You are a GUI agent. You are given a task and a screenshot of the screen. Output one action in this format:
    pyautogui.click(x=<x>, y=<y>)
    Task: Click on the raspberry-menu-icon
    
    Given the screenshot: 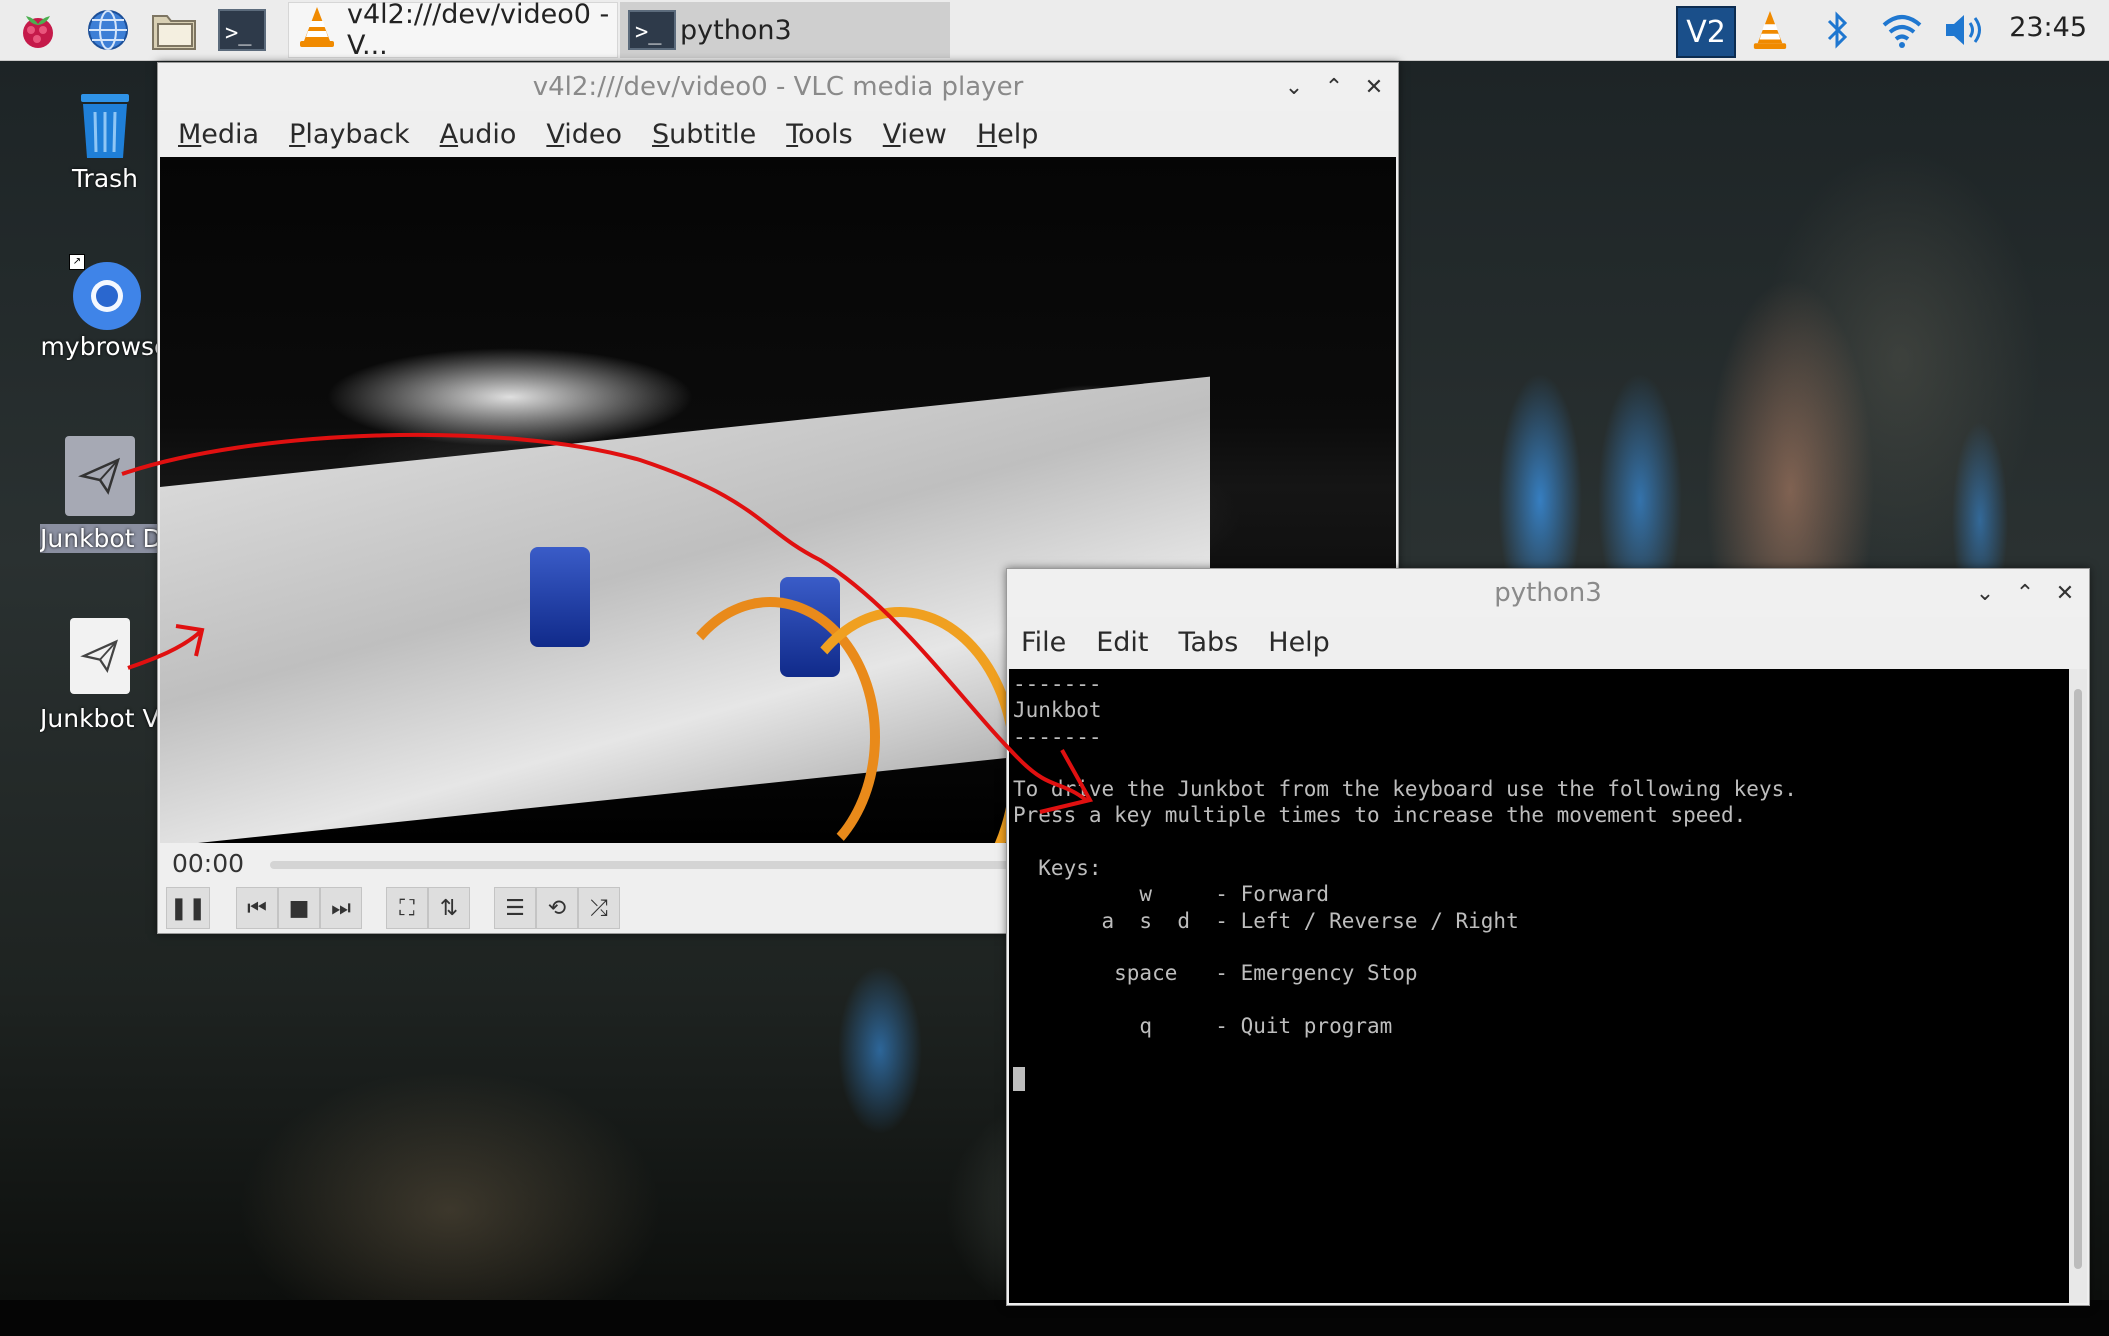 What is the action you would take?
    pyautogui.click(x=38, y=30)
    